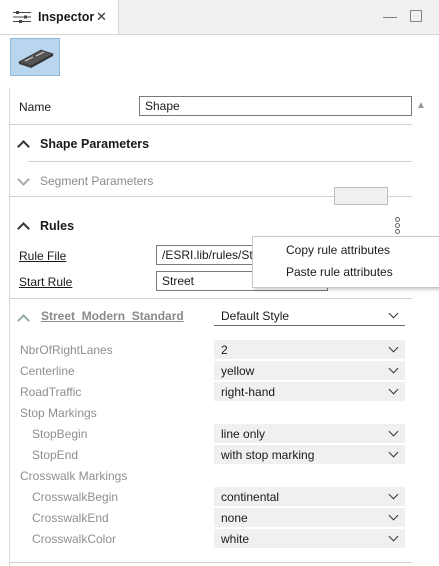 Image resolution: width=439 pixels, height=566 pixels. I want to click on rule-browse-button, so click(361, 196).